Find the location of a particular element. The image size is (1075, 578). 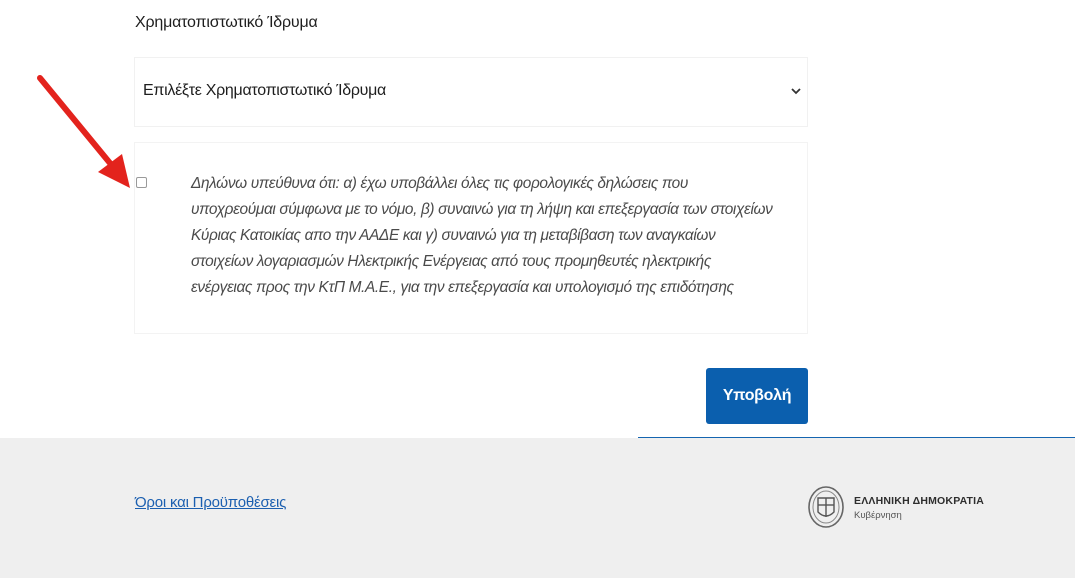

gov-title: ΕΛΛΗΝΙΚΗ ΔΗΜΟΚΡΑΤΙΑ is located at coordinates (919, 501).